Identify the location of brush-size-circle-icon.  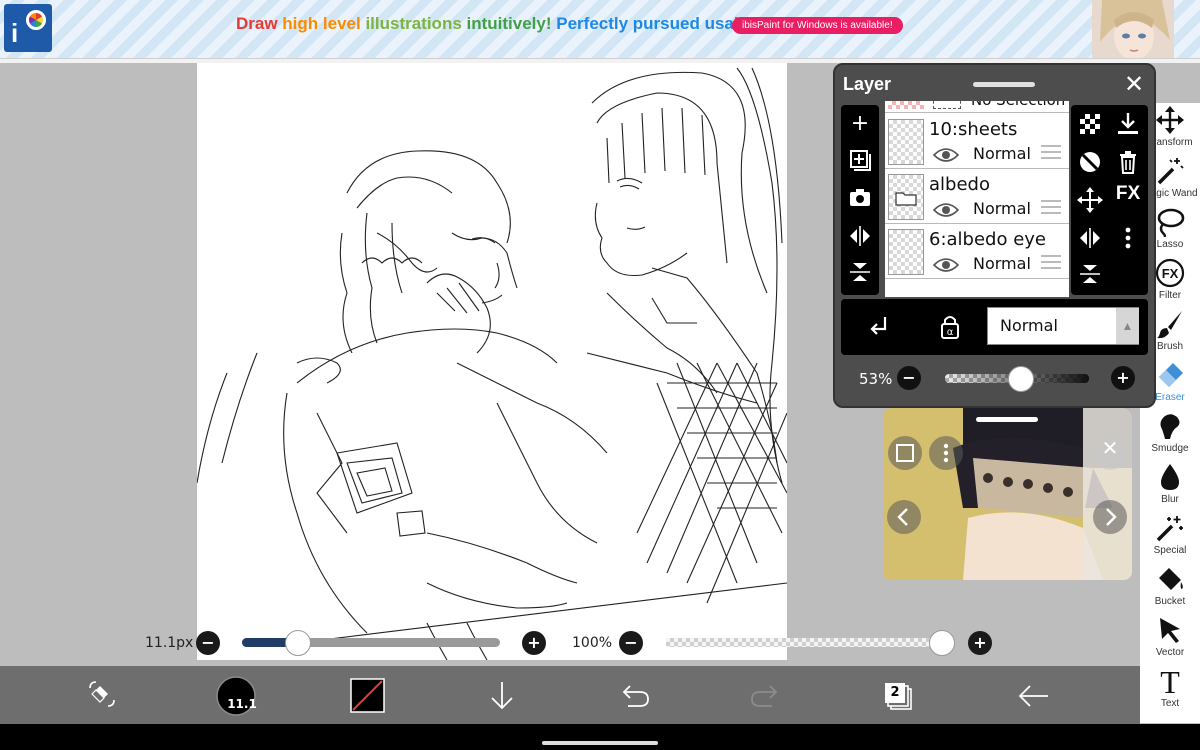
(236, 696).